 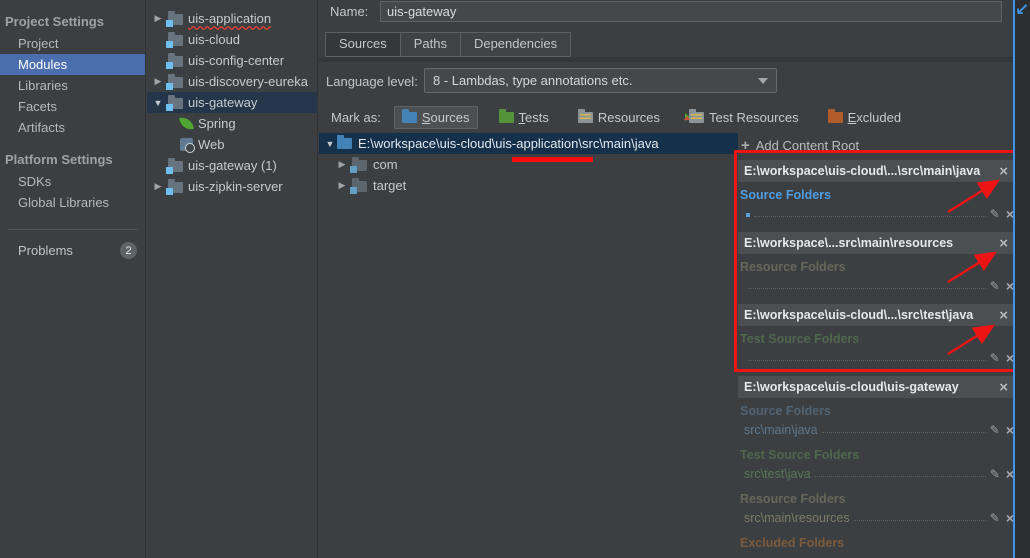 What do you see at coordinates (72, 64) in the screenshot?
I see `sidebar-item-modules: Modules` at bounding box center [72, 64].